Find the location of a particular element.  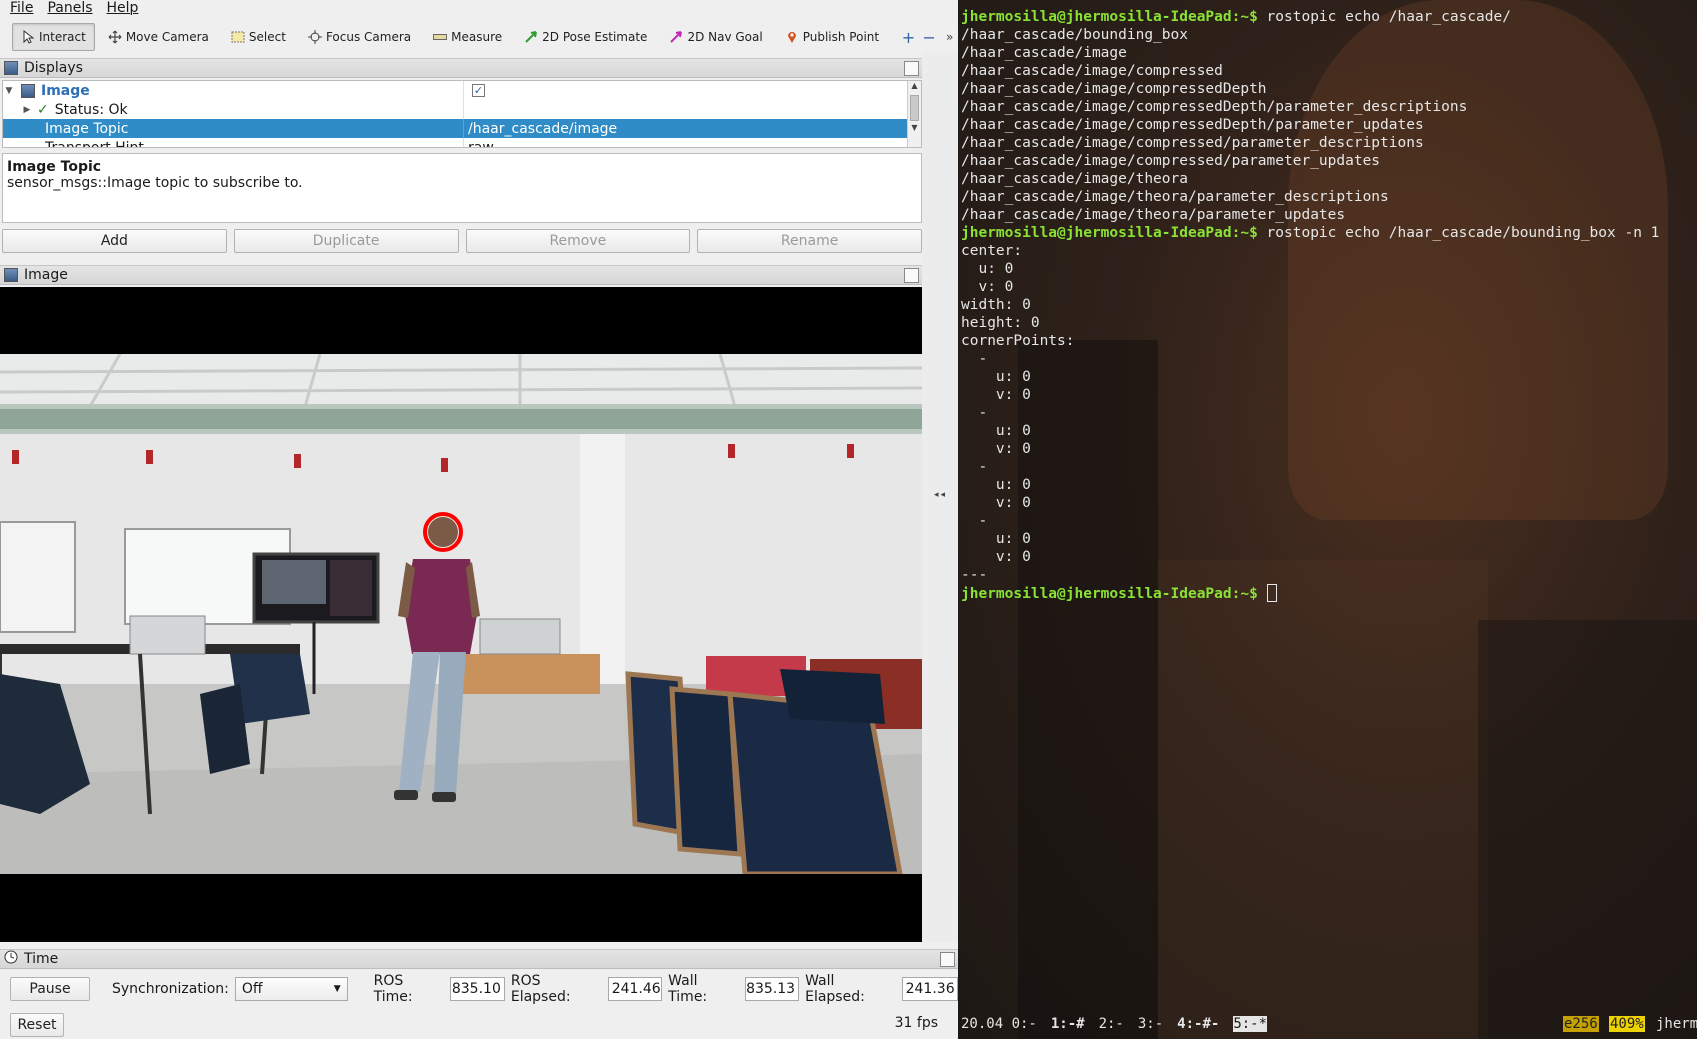

terminal-line: /haar_cascade/bounding_box is located at coordinates (1074, 35).